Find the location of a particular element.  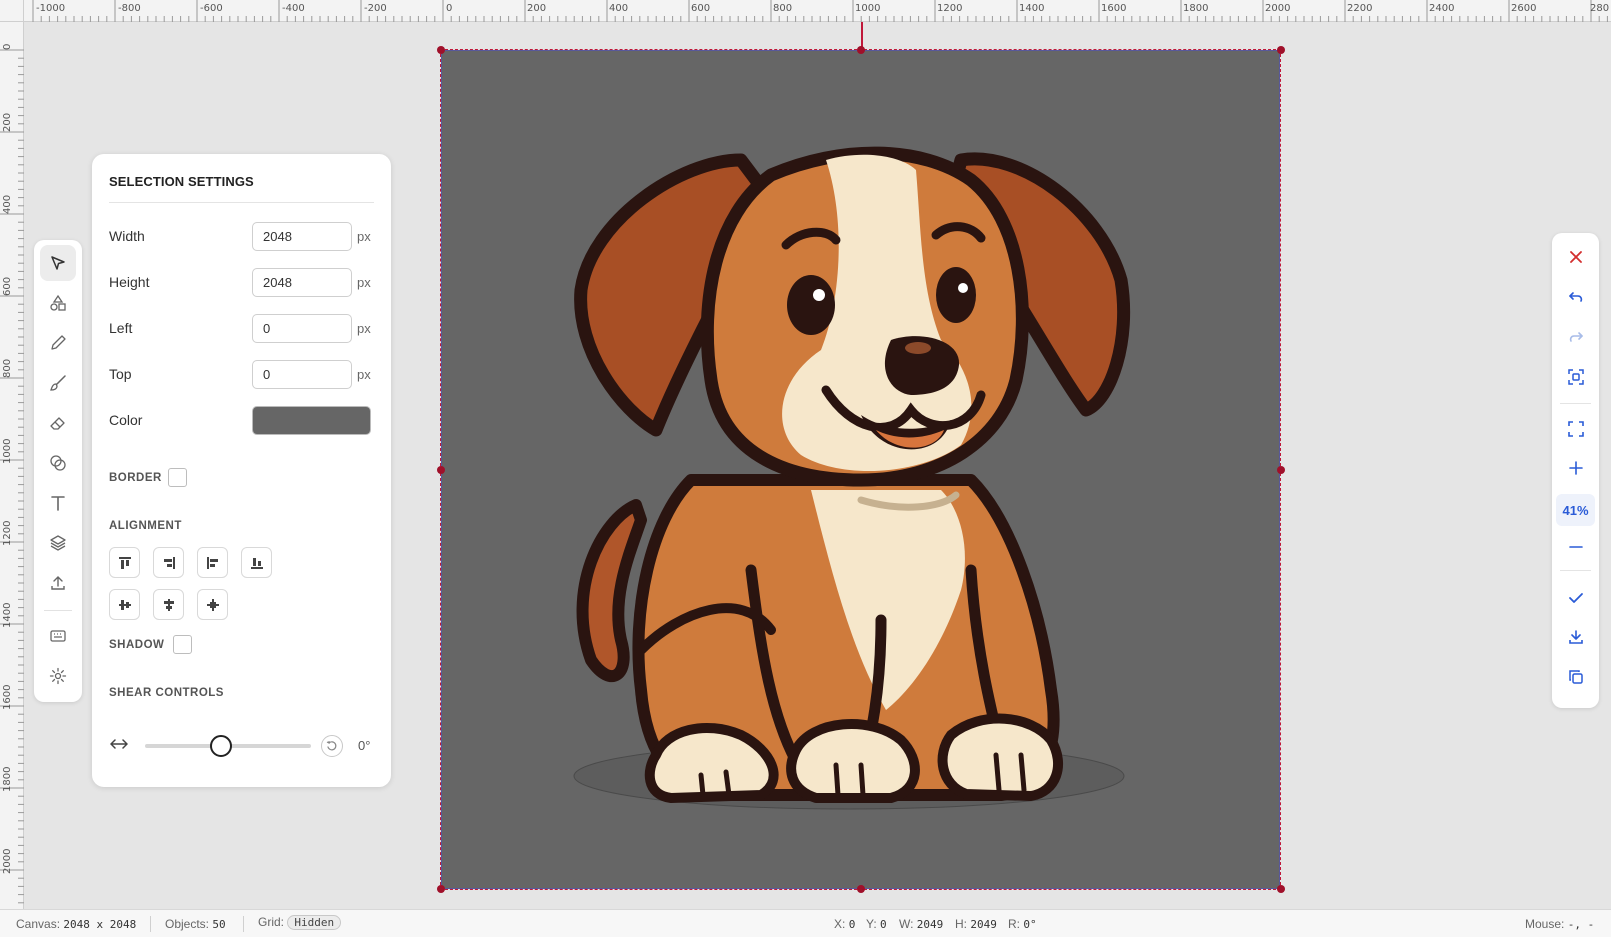

resize-handle-top-left is located at coordinates (441, 50).